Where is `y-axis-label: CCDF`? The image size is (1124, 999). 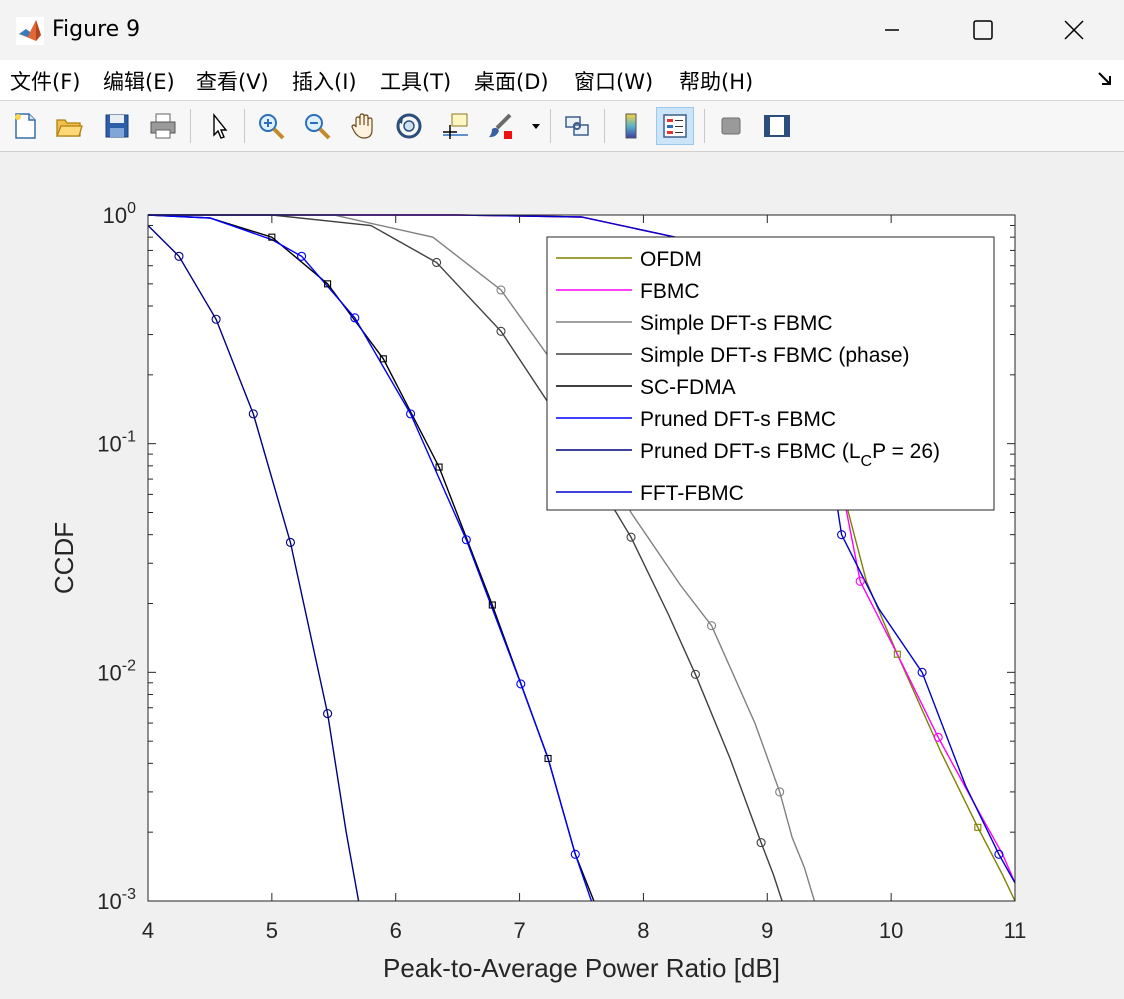 y-axis-label: CCDF is located at coordinates (64, 558).